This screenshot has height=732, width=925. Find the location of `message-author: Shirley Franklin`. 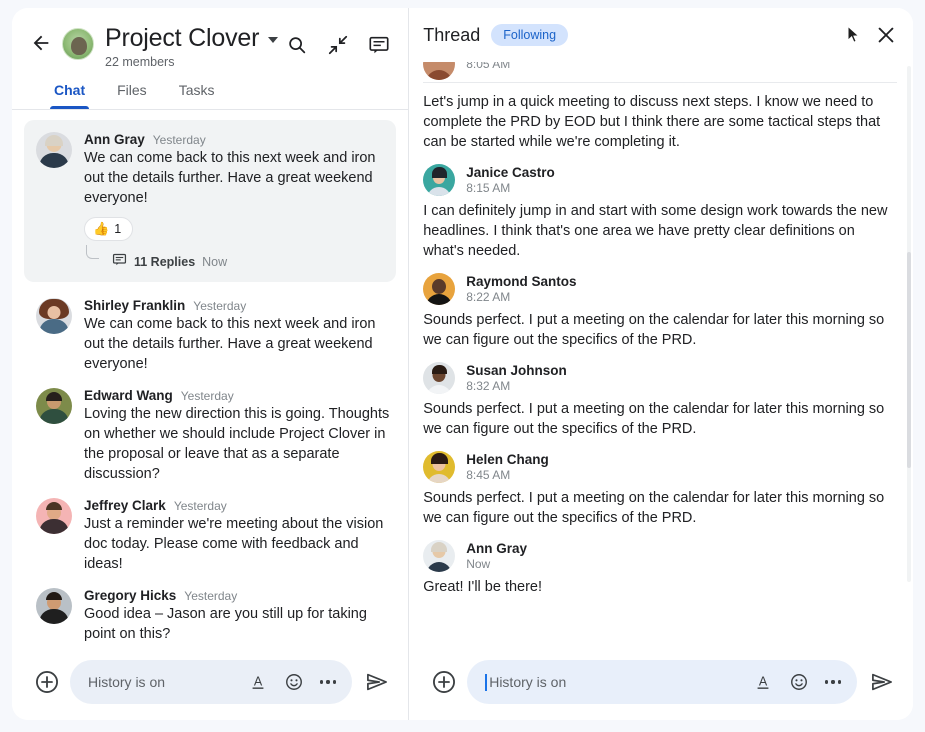

message-author: Shirley Franklin is located at coordinates (135, 305).